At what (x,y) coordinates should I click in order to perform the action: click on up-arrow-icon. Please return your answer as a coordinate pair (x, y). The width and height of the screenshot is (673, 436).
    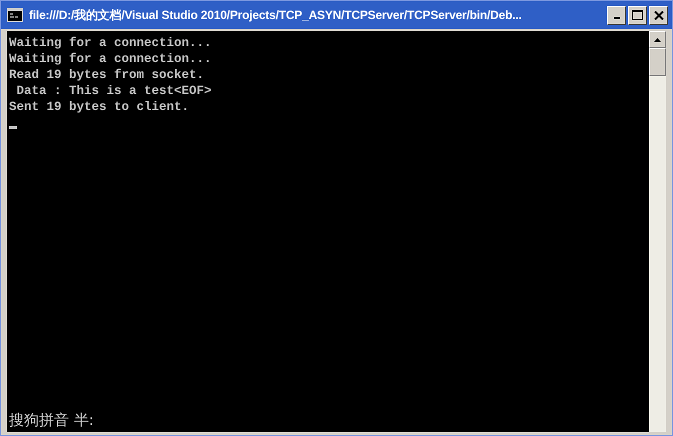
    Looking at the image, I should click on (657, 40).